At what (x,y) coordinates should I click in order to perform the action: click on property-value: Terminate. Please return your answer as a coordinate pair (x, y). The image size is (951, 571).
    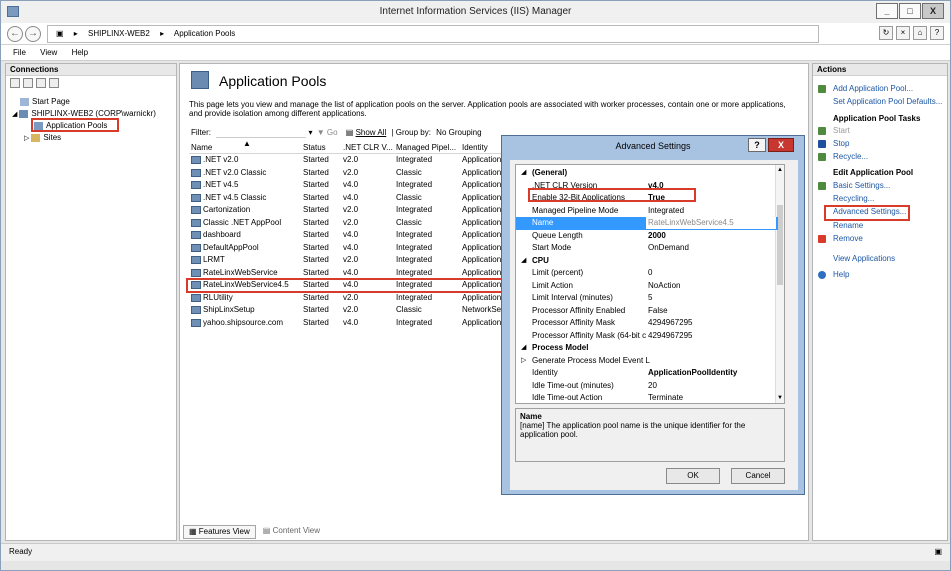
    Looking at the image, I should click on (665, 397).